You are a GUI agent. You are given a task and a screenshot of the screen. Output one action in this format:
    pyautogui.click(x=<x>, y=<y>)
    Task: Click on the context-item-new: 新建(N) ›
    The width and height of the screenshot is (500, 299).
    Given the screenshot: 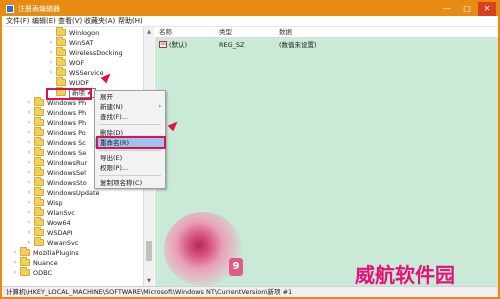 What is the action you would take?
    pyautogui.click(x=130, y=107)
    